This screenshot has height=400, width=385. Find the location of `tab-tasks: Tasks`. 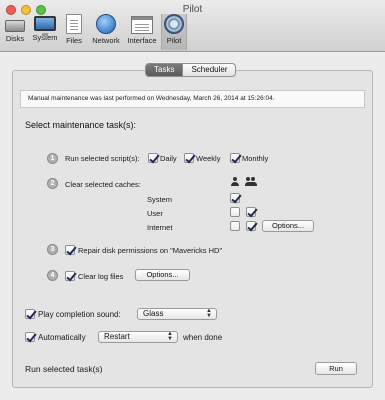

tab-tasks: Tasks is located at coordinates (164, 70).